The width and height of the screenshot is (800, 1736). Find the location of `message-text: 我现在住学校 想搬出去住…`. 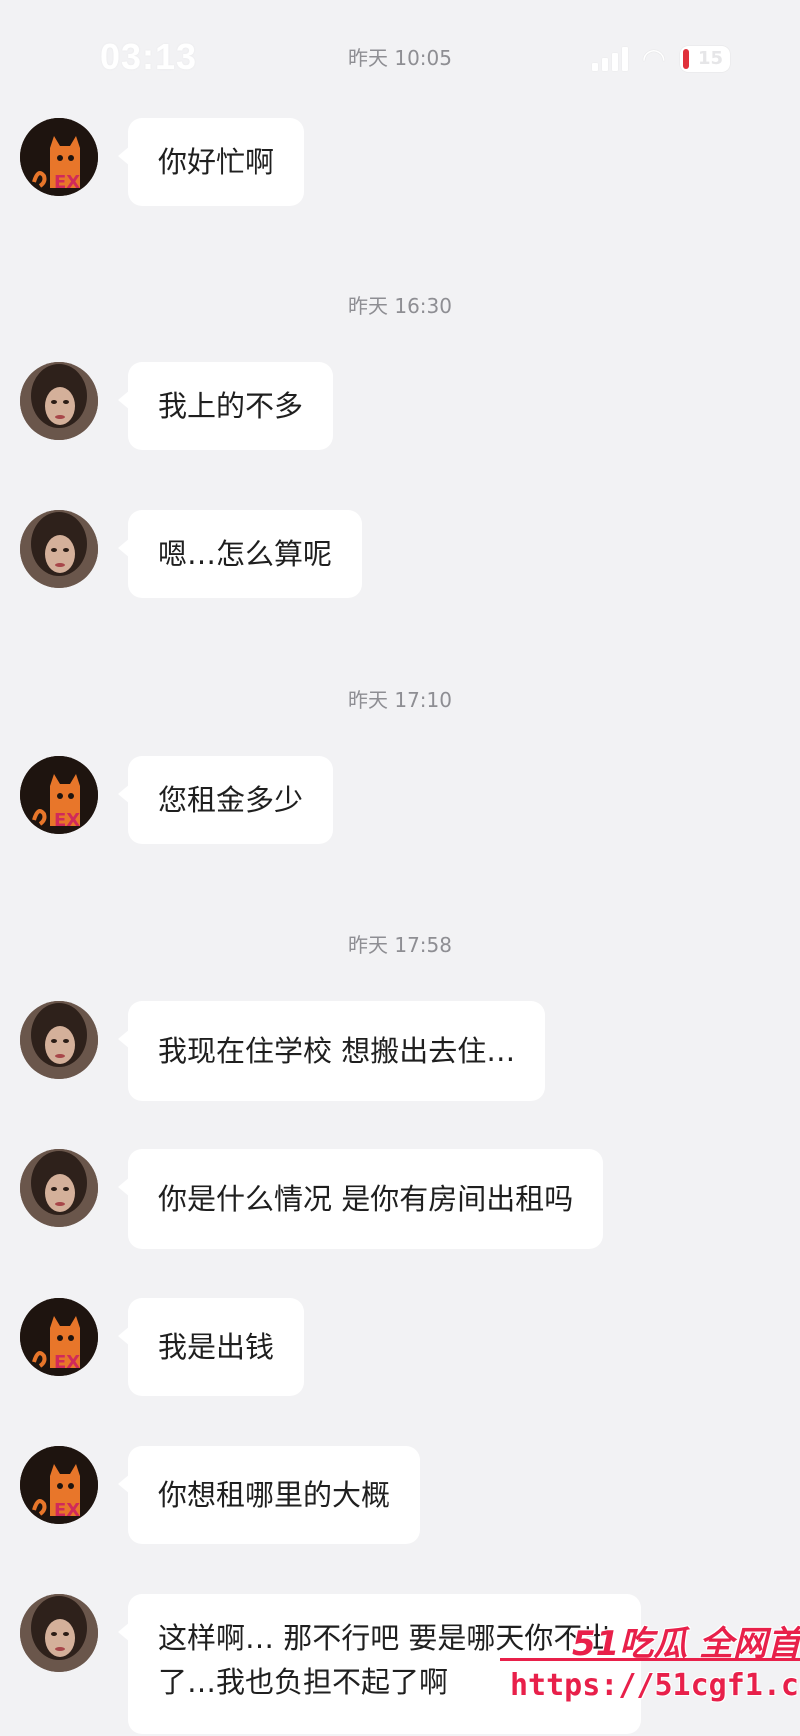

message-text: 我现在住学校 想搬出去住… is located at coordinates (337, 1051).